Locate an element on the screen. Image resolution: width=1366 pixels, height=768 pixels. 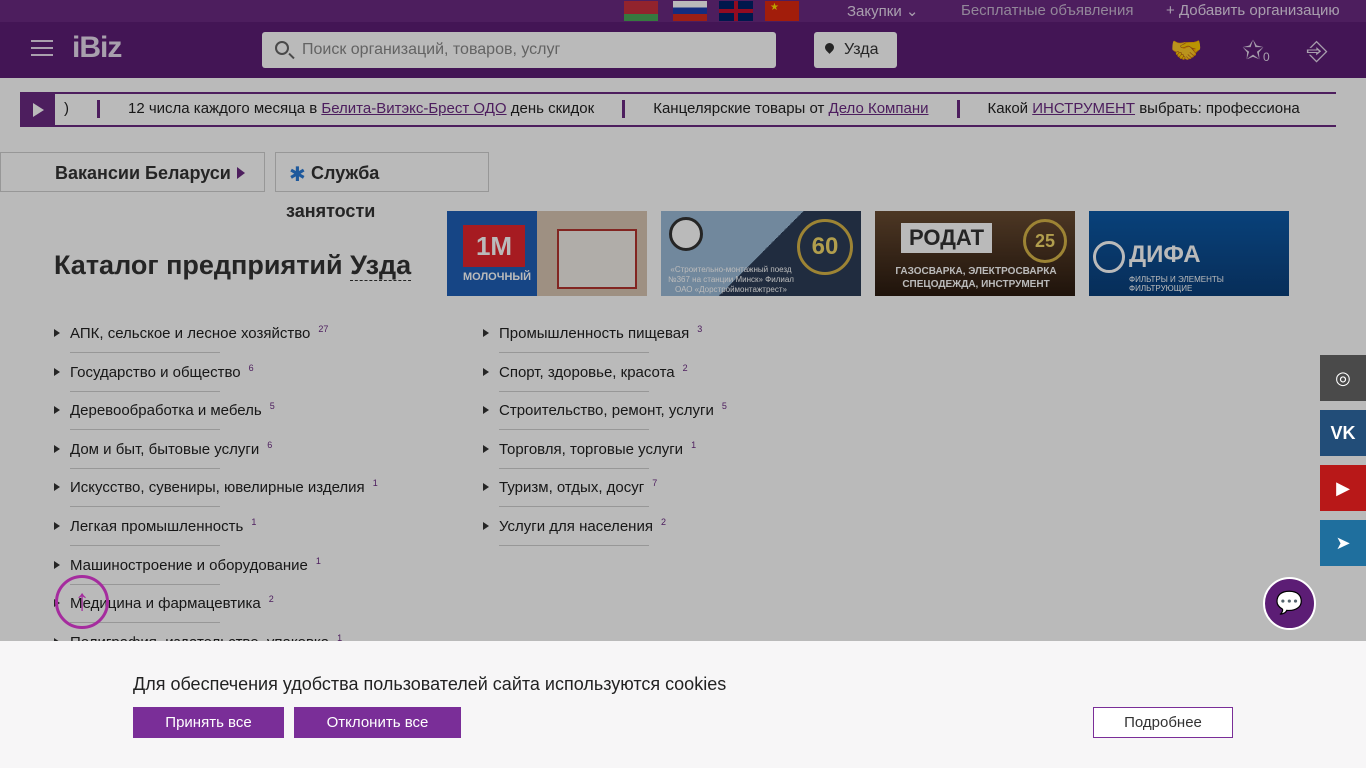
menu-icon is located at coordinates (42, 48).